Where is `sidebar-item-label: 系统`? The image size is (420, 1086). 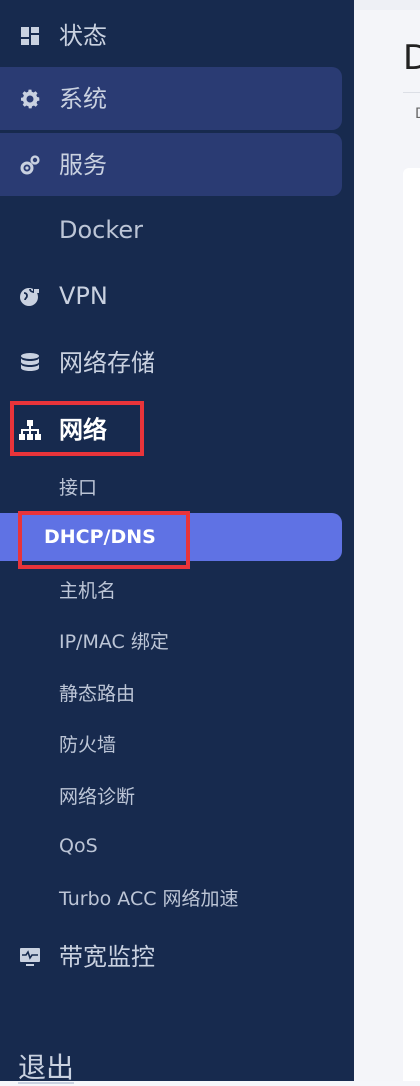
sidebar-item-label: 系统 is located at coordinates (83, 98).